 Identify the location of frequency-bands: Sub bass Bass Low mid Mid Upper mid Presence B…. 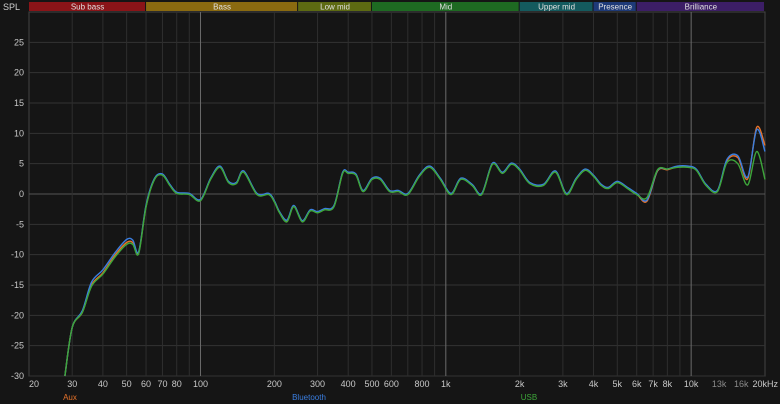
(396, 7).